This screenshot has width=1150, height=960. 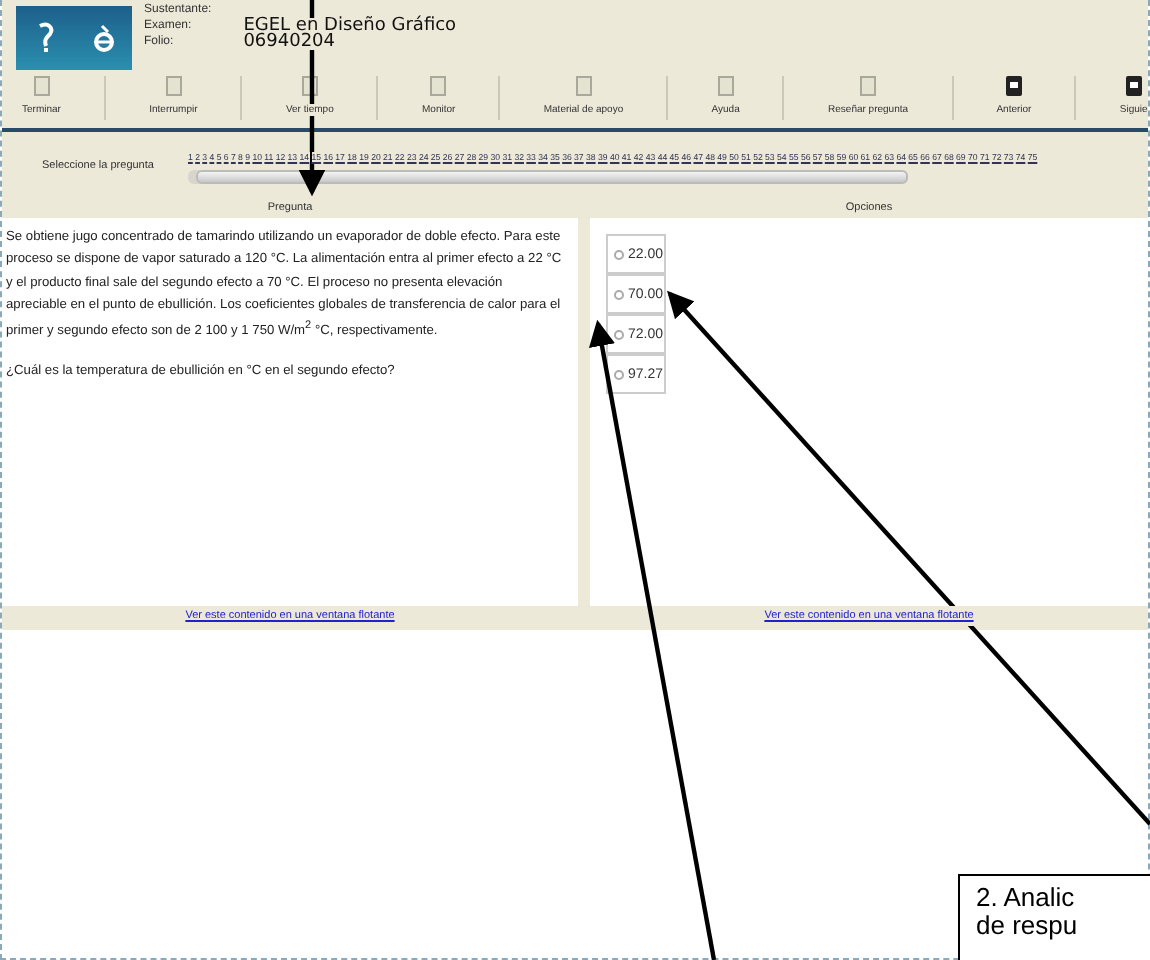 I want to click on callout-text: de respu, so click(x=1028, y=926).